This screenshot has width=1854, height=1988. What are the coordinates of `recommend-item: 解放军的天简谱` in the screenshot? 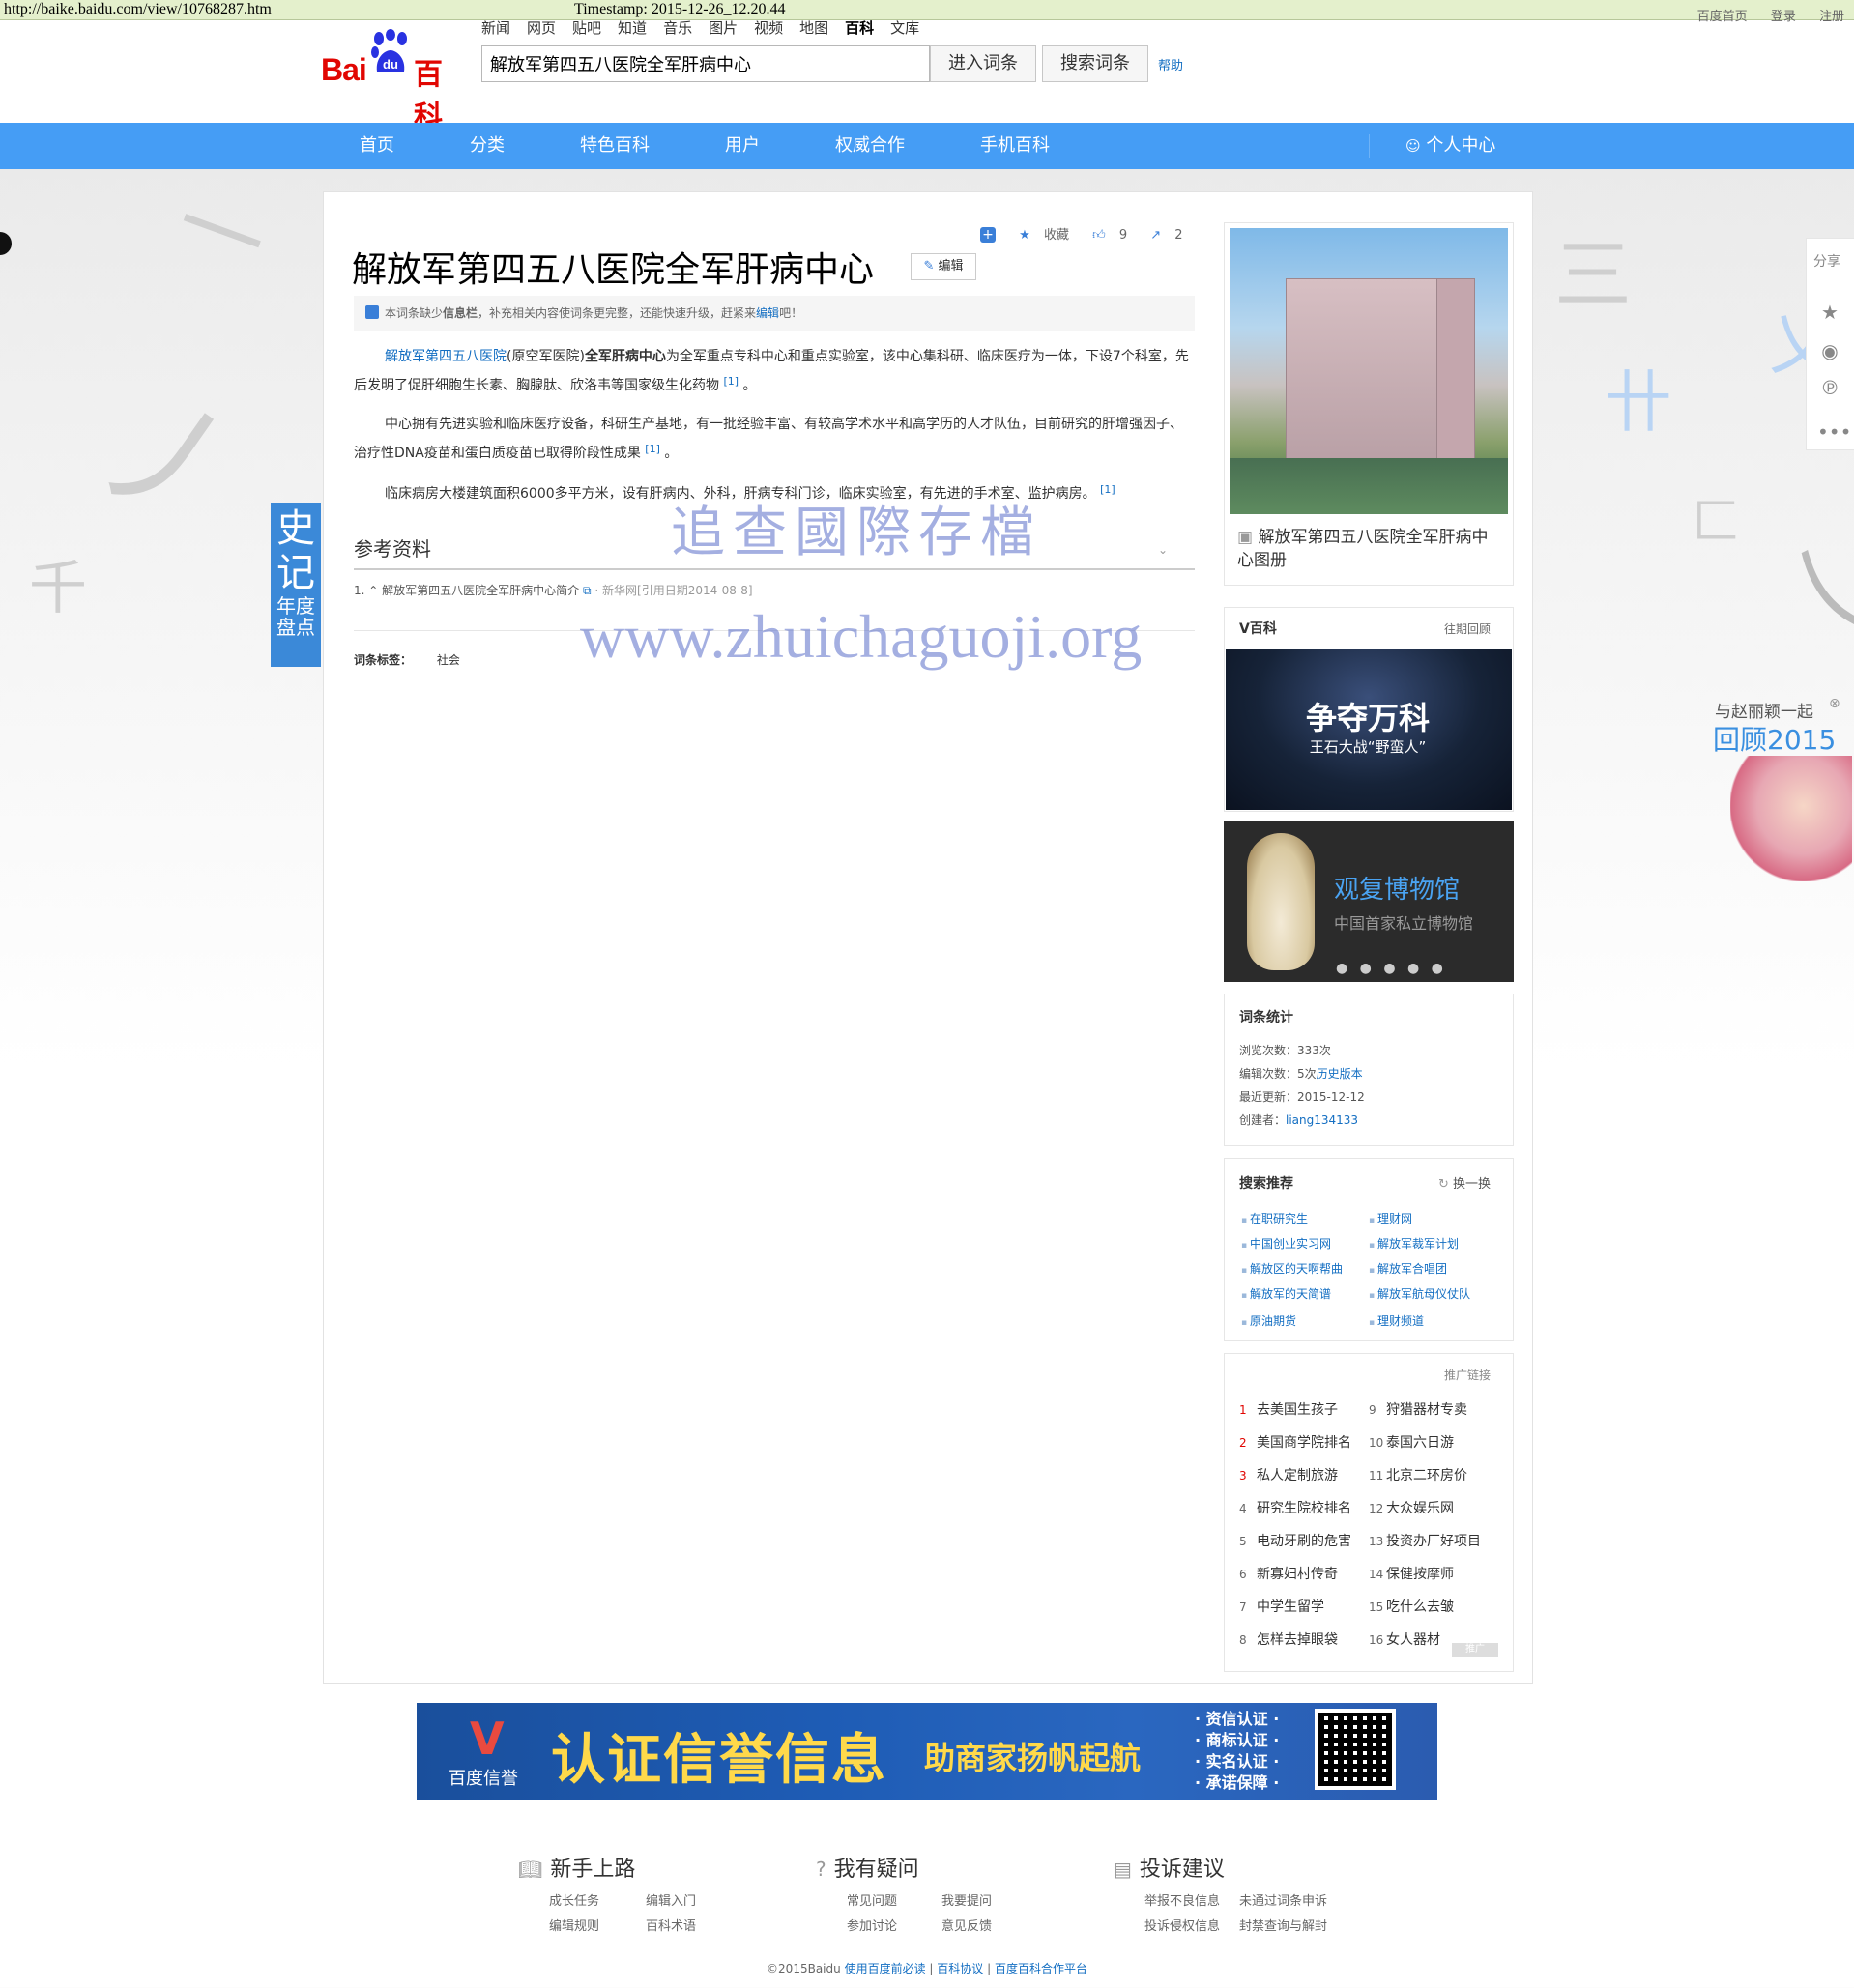 It's located at (1286, 1293).